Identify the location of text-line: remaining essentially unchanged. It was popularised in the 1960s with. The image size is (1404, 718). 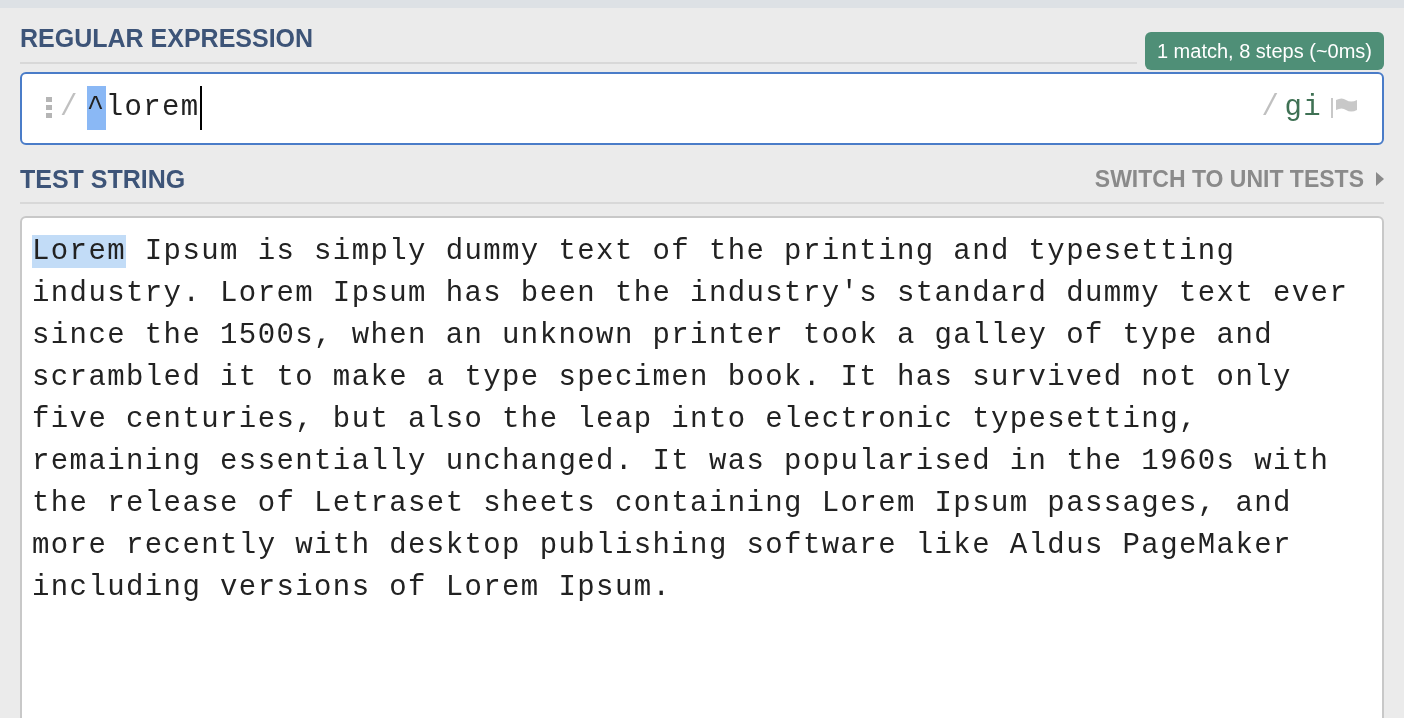
(681, 461).